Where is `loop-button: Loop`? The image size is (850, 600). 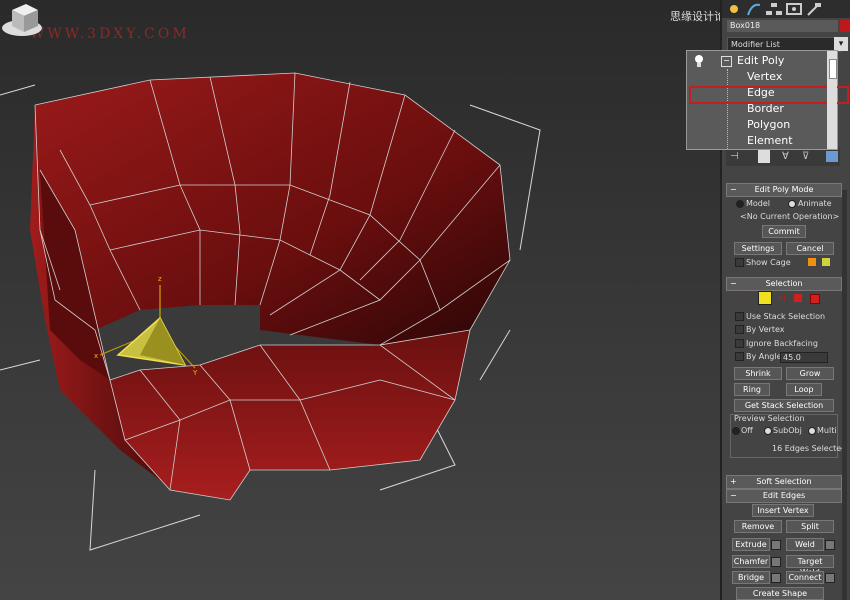
loop-button: Loop is located at coordinates (804, 389).